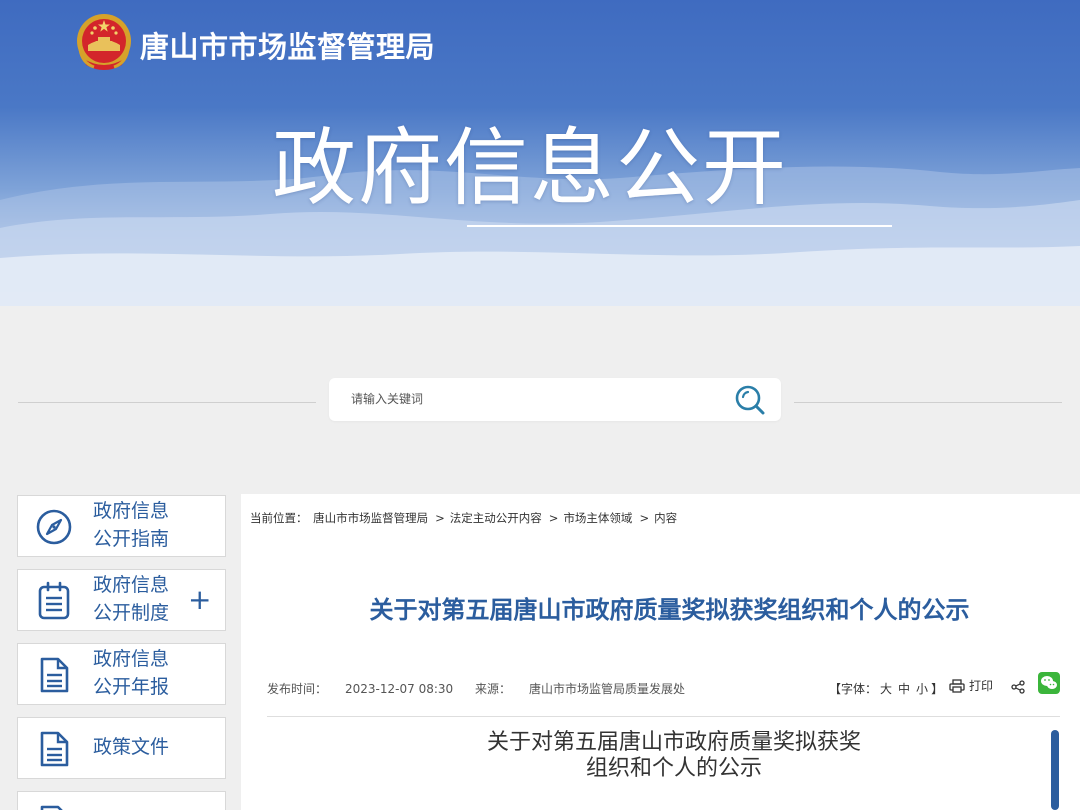  Describe the element at coordinates (121, 526) in the screenshot. I see `sidebar-item-guide: 政府信息 公开指南` at that location.